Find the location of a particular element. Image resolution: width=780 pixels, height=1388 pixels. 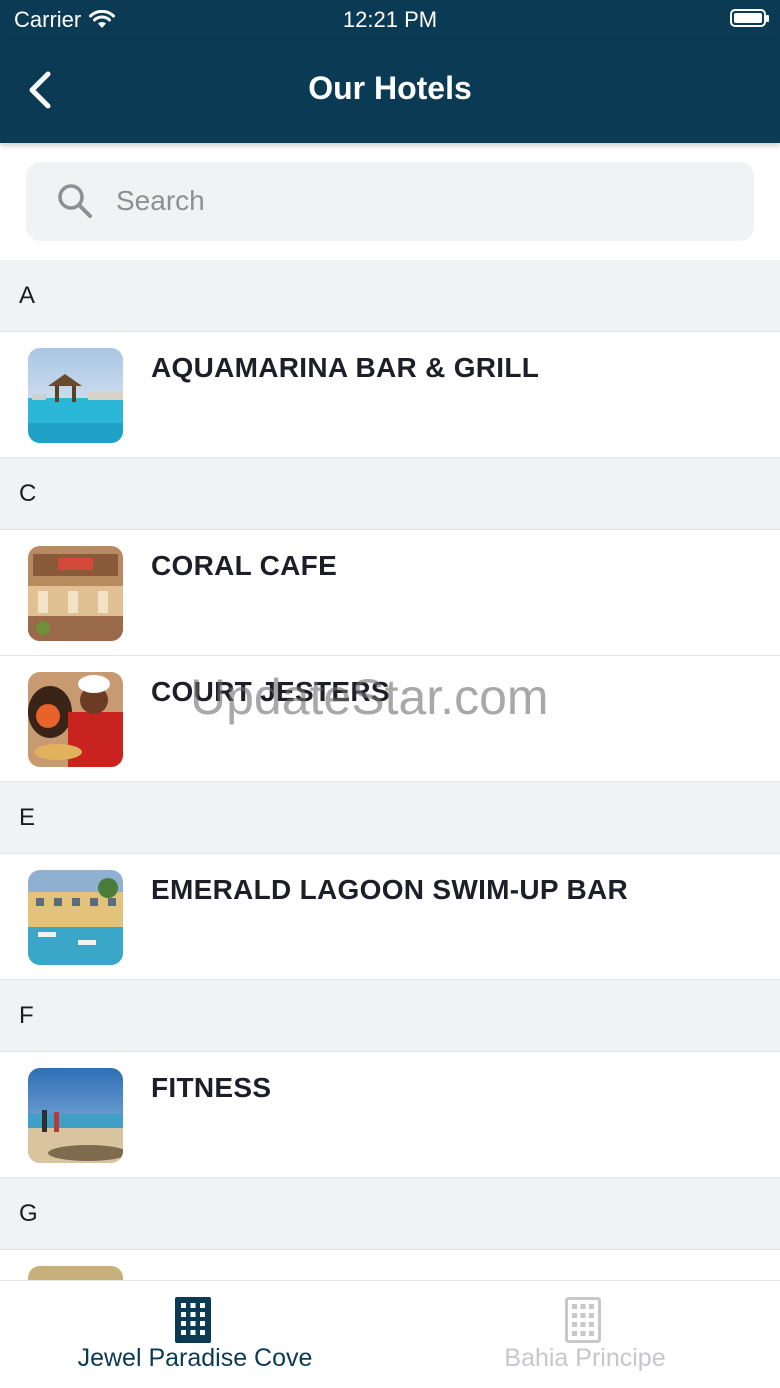

search-icon is located at coordinates (75, 201).